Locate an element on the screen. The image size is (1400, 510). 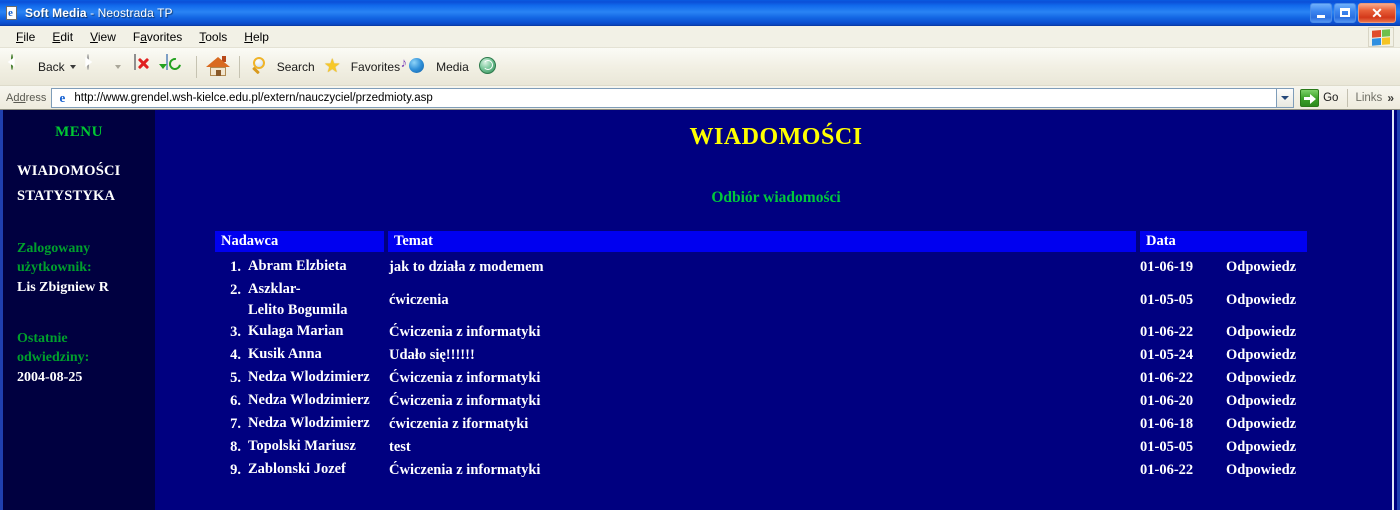
last-visit-caption-line2: odwiedziny: is located at coordinates (53, 357).